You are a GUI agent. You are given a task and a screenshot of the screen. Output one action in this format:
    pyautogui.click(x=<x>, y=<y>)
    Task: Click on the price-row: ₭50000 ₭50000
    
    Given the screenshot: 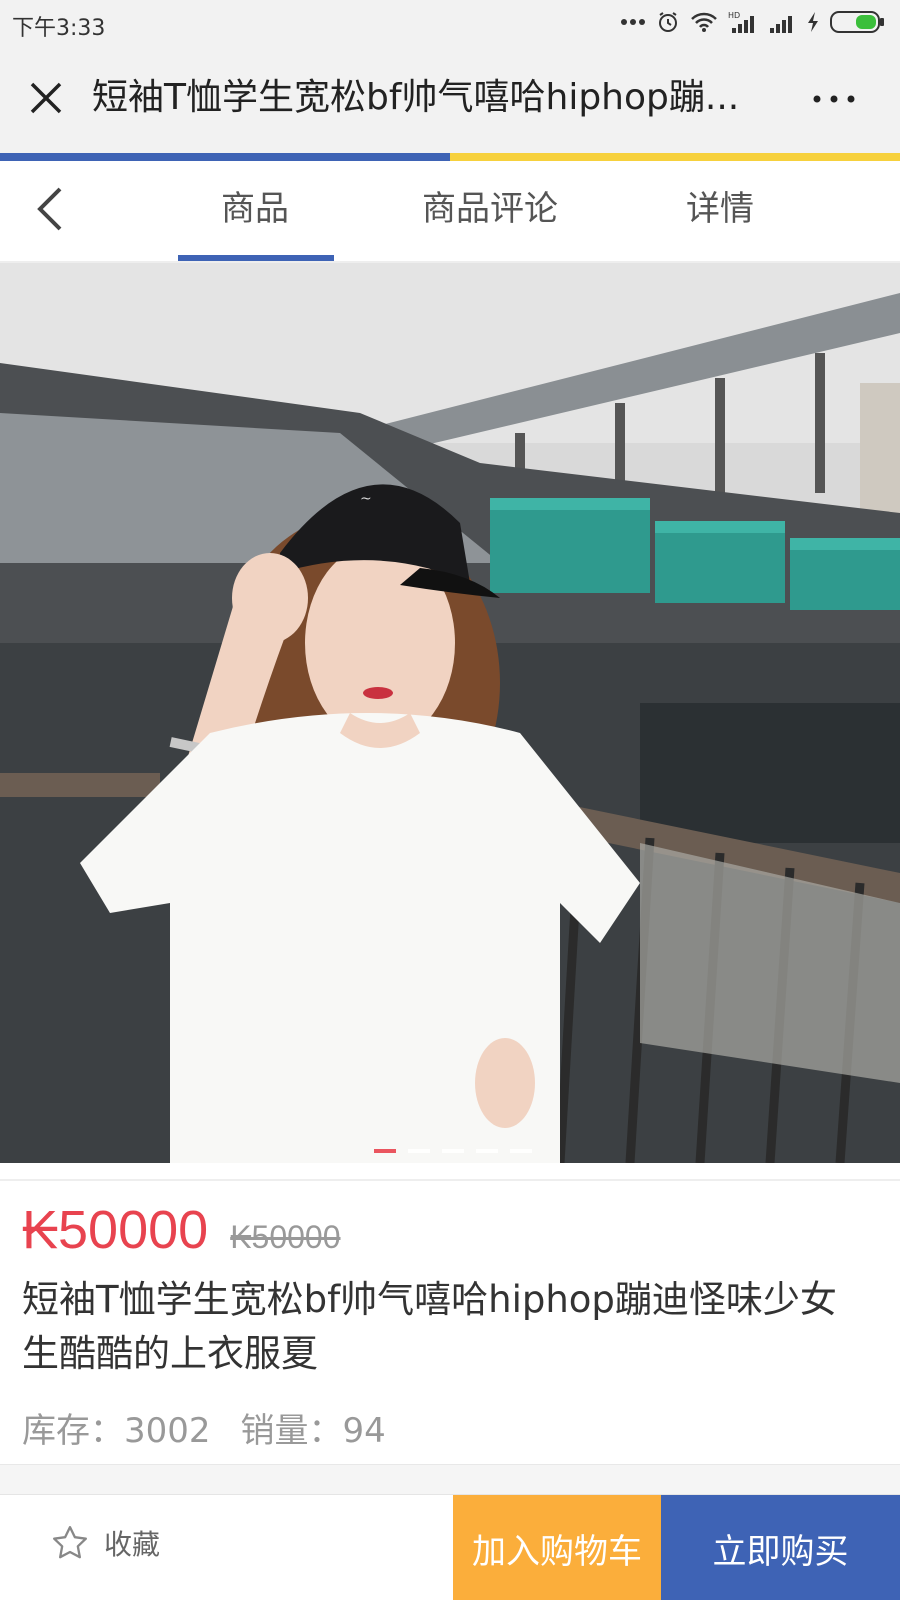 What is the action you would take?
    pyautogui.click(x=181, y=1230)
    